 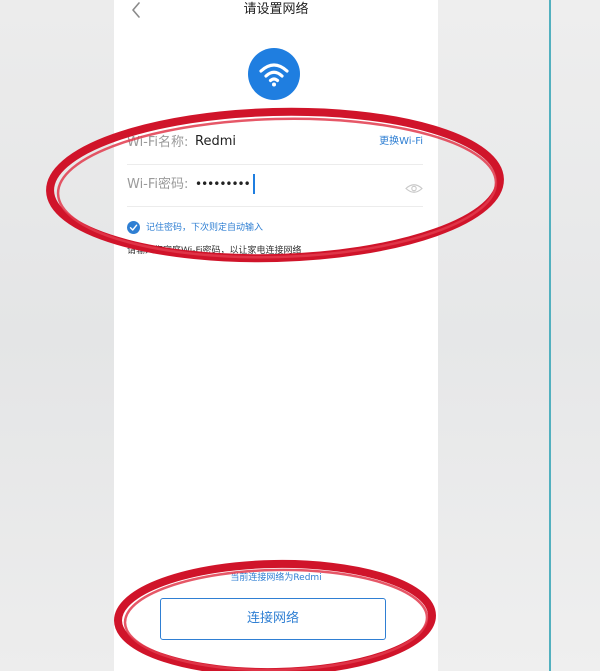 What do you see at coordinates (276, 578) in the screenshot?
I see `current-network-text: 当前连接网络为Redmi` at bounding box center [276, 578].